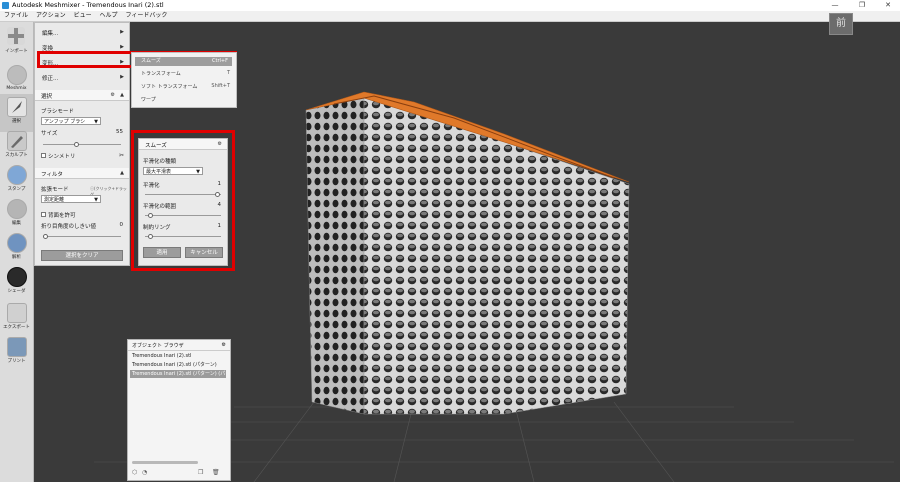 This screenshot has height=482, width=900. What do you see at coordinates (146, 16) in the screenshot?
I see `menu-feedback: フィードバック` at bounding box center [146, 16].